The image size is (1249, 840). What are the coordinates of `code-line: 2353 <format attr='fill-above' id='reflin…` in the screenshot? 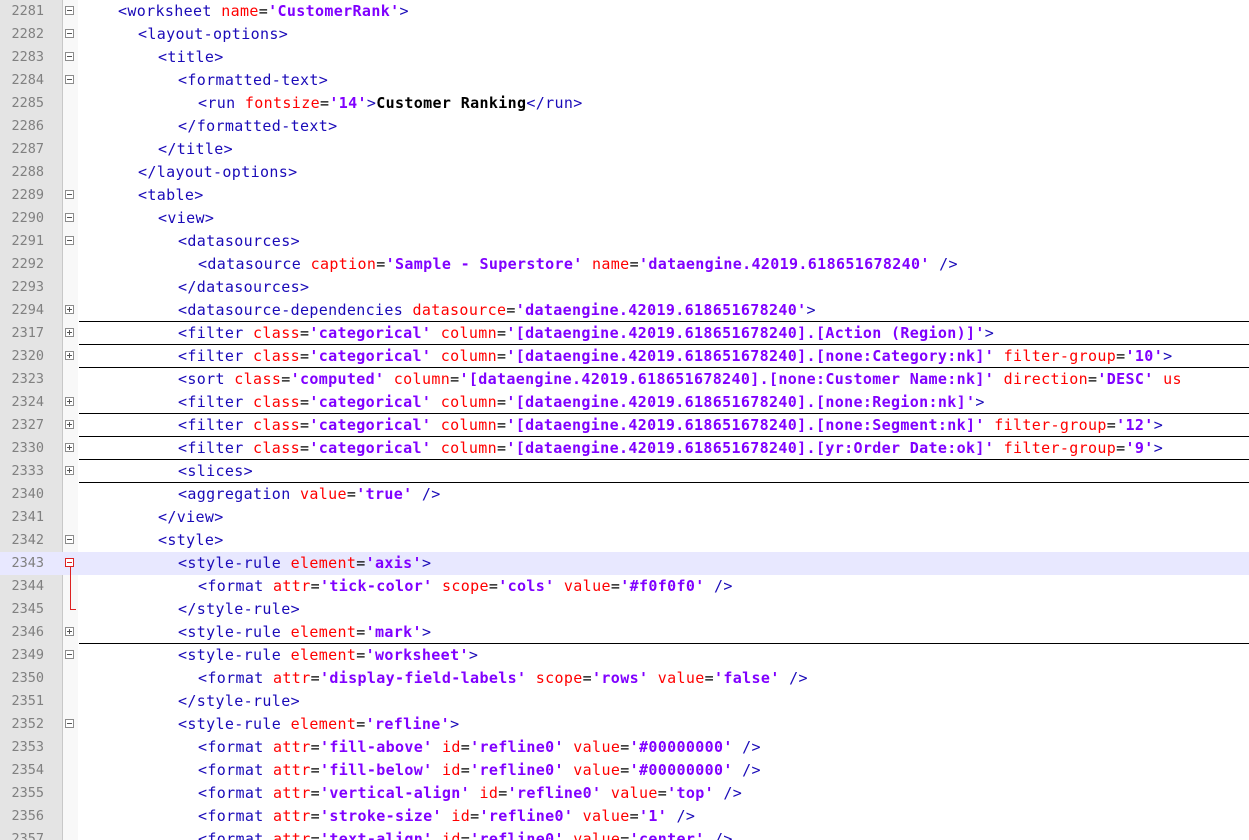 It's located at (624, 747).